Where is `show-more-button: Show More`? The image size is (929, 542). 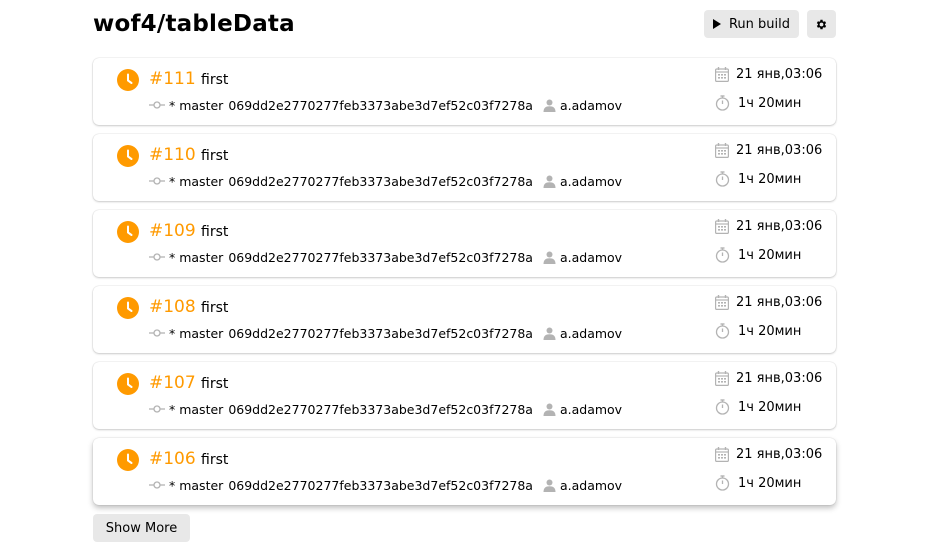
show-more-button: Show More is located at coordinates (141, 528).